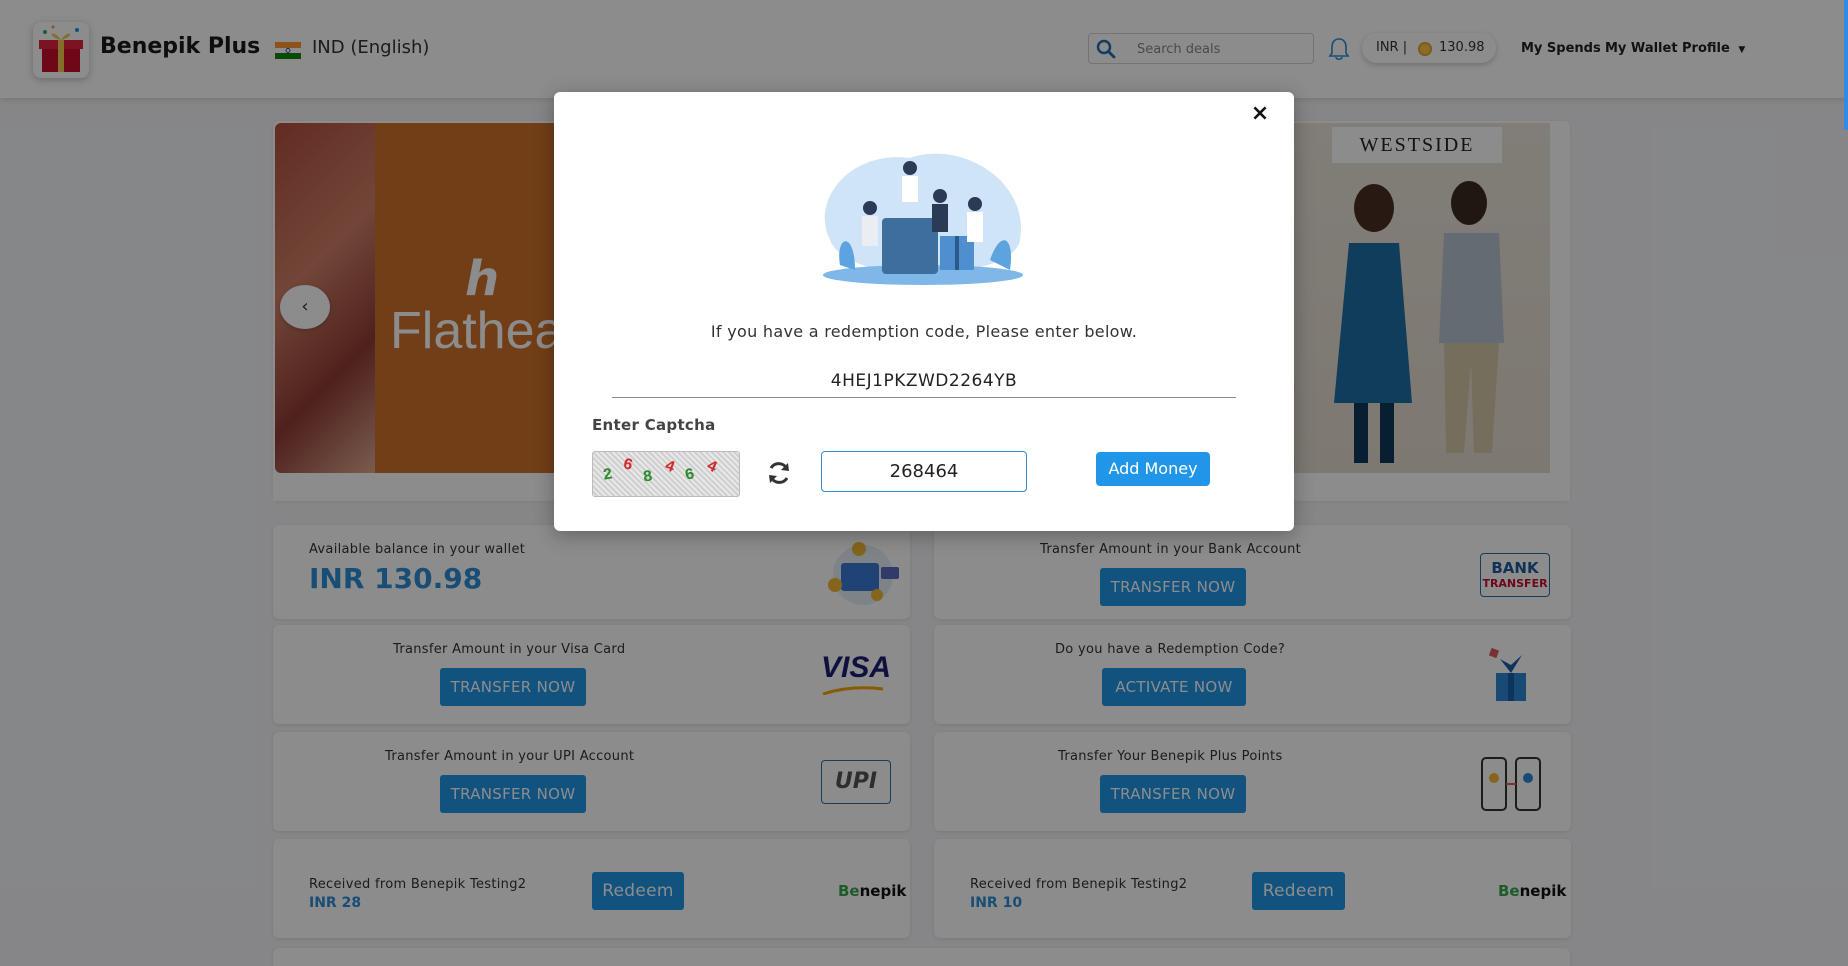 This screenshot has height=966, width=1848. Describe the element at coordinates (647, 477) in the screenshot. I see `captcha-char: 8` at that location.